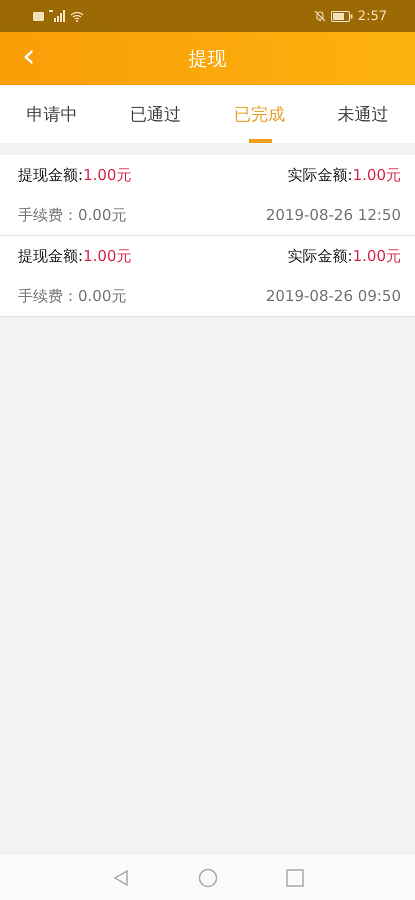 The height and width of the screenshot is (900, 415). I want to click on back-icon, so click(121, 877).